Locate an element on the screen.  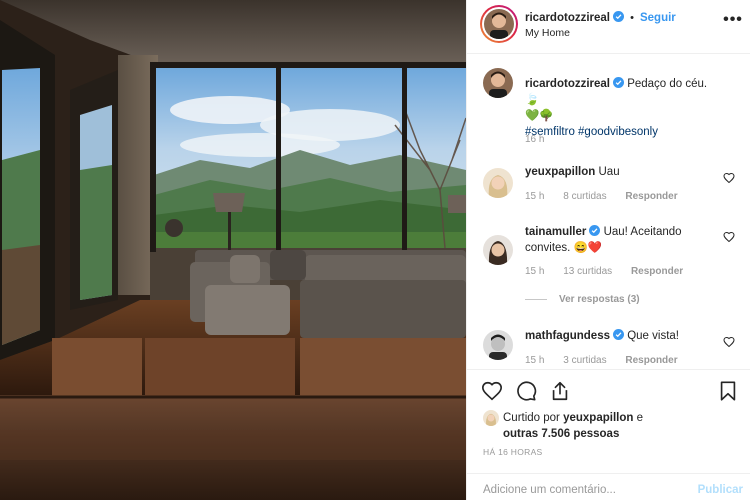
comment-text: Que vista! is located at coordinates (653, 336).